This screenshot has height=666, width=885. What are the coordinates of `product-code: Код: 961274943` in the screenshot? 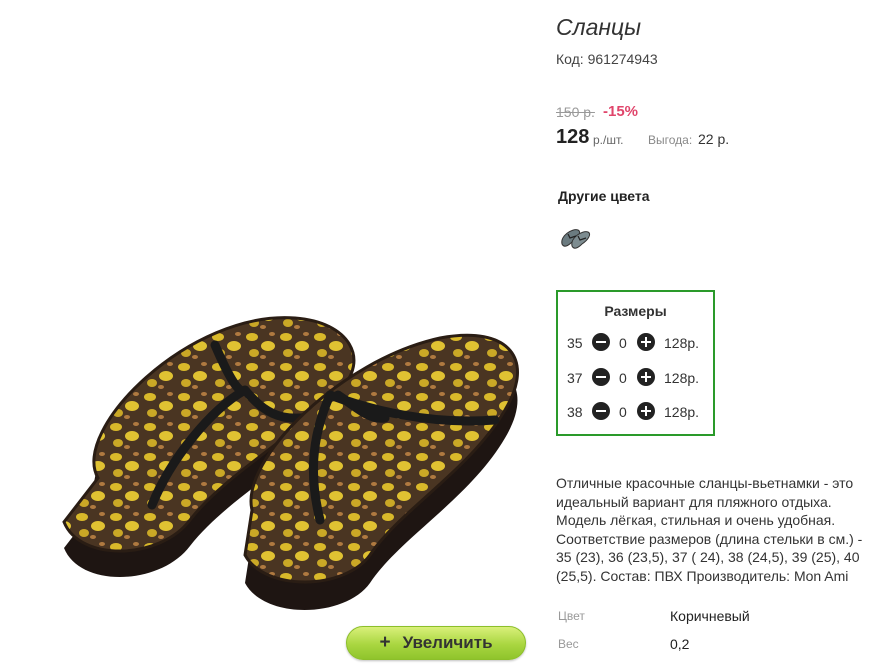 It's located at (607, 59).